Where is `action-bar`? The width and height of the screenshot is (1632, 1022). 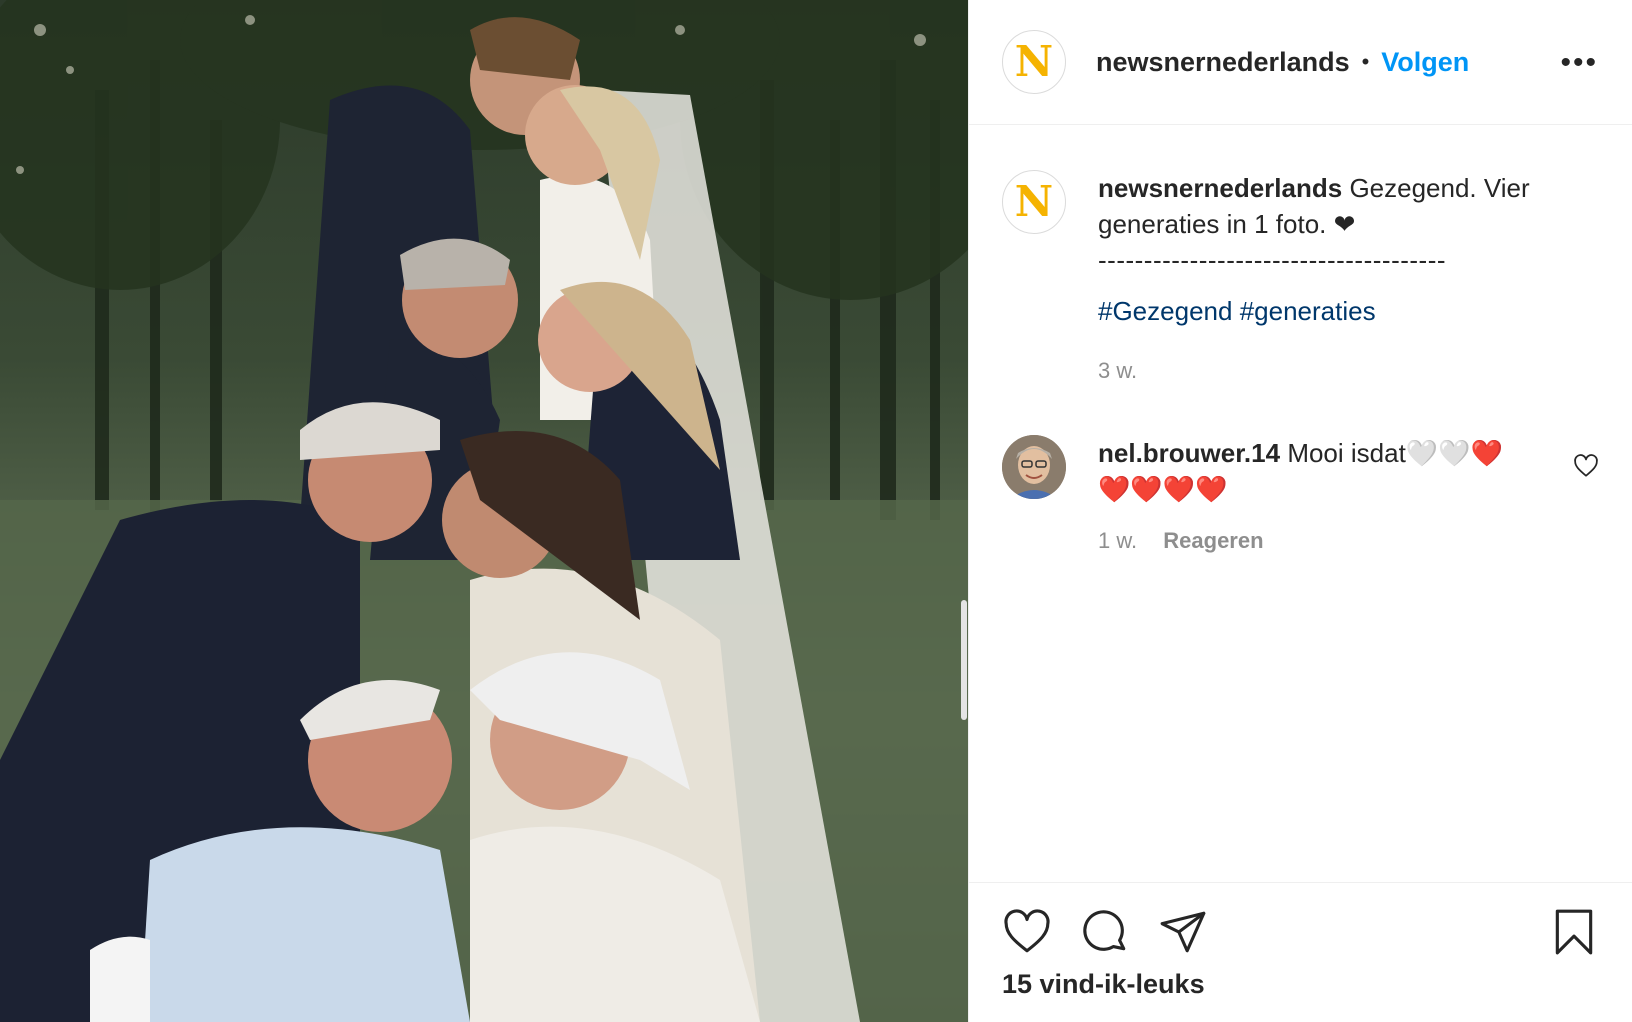
action-bar is located at coordinates (1300, 932).